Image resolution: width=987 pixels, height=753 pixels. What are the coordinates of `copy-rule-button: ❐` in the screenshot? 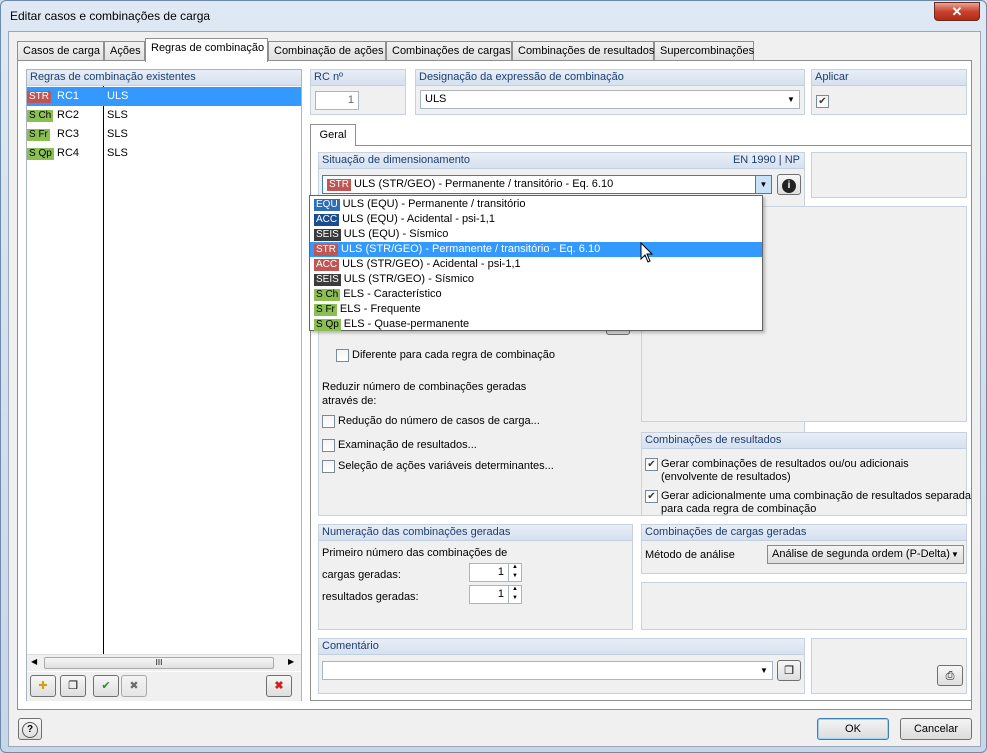 It's located at (73, 686).